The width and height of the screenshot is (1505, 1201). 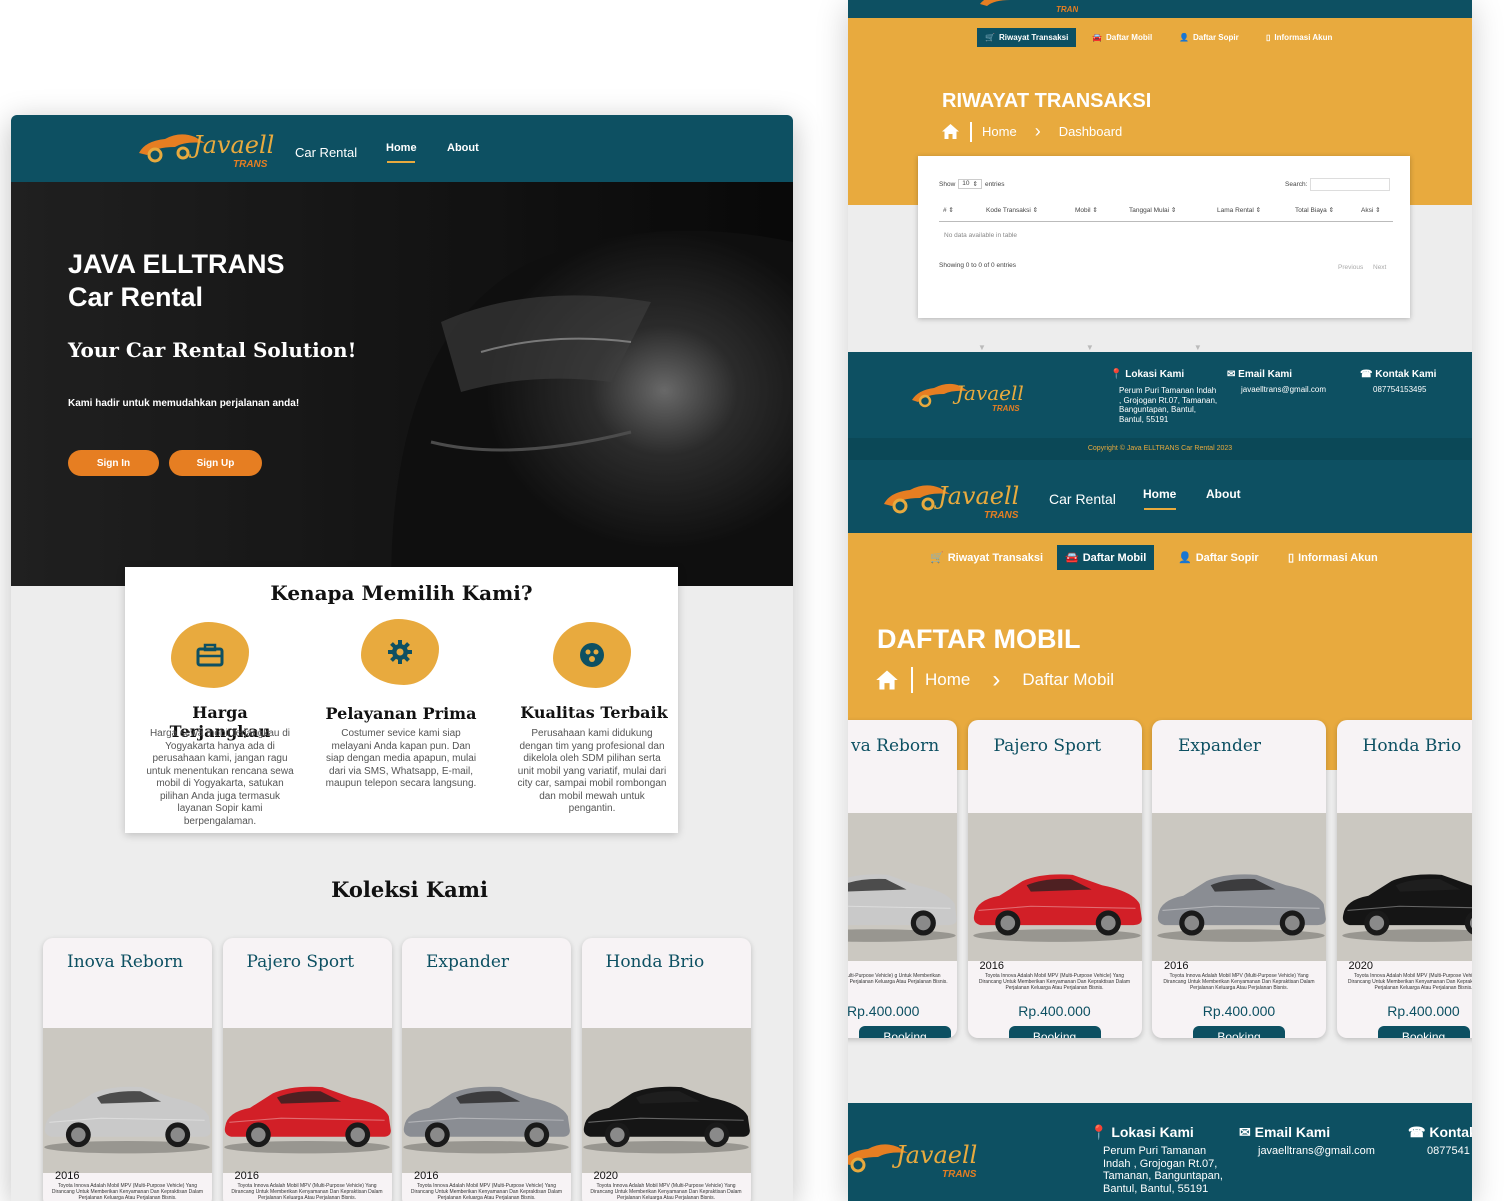 What do you see at coordinates (1360, 966) in the screenshot?
I see `car-year: 2020` at bounding box center [1360, 966].